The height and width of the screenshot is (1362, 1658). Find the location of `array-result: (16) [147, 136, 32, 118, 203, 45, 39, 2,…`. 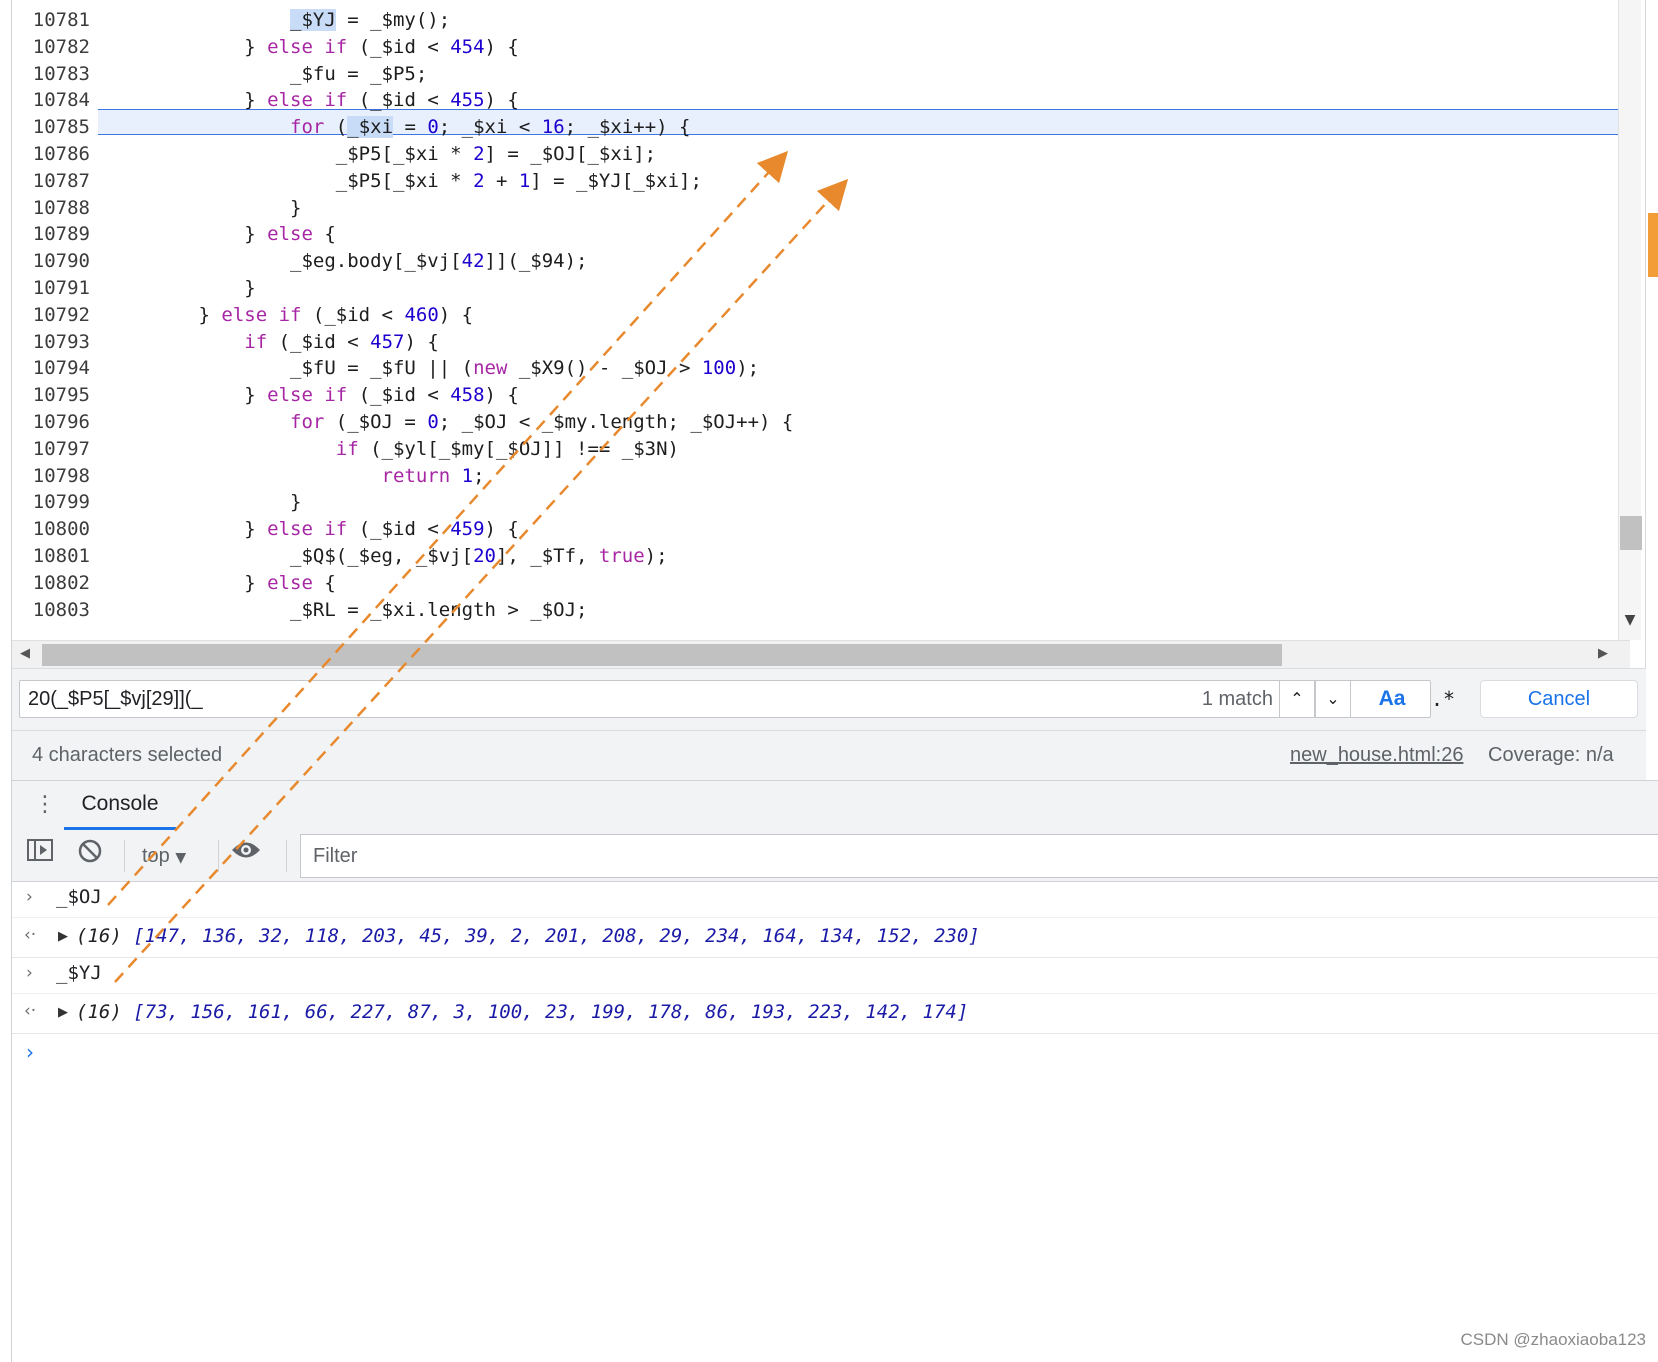

array-result: (16) [147, 136, 32, 118, 203, 45, 39, 2,… is located at coordinates (528, 936).